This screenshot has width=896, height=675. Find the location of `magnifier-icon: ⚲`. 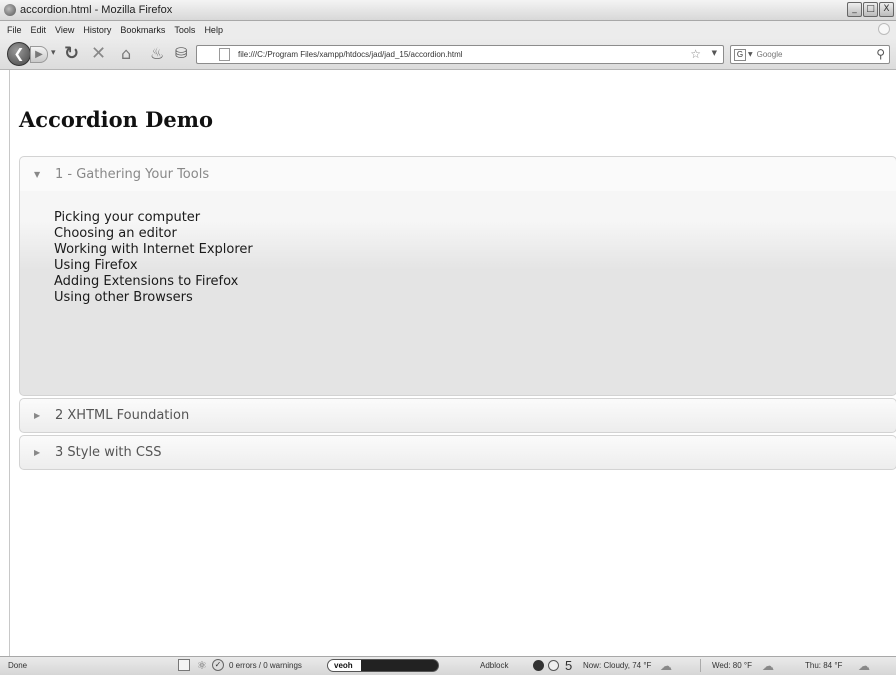

magnifier-icon: ⚲ is located at coordinates (880, 54).